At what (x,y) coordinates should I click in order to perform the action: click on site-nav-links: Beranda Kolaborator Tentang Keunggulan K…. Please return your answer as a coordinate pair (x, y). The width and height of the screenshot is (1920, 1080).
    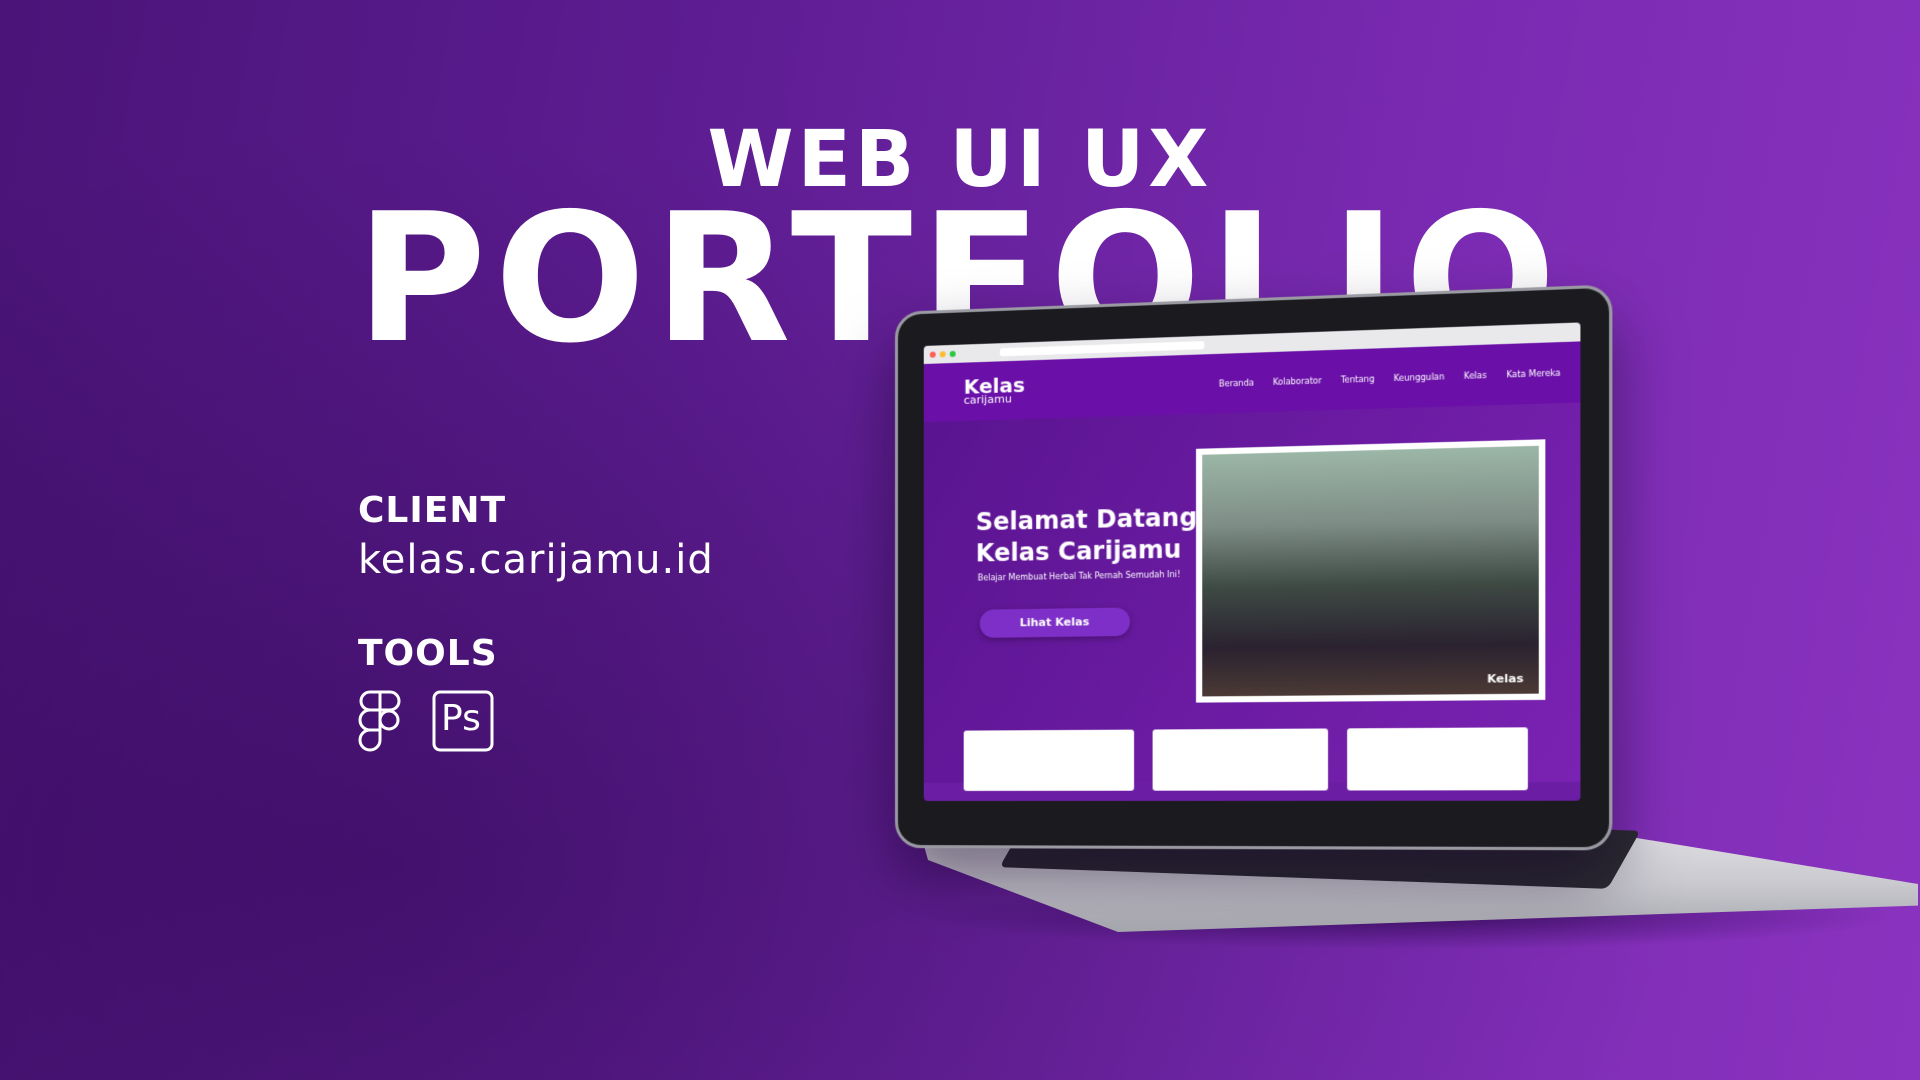
    Looking at the image, I should click on (1390, 378).